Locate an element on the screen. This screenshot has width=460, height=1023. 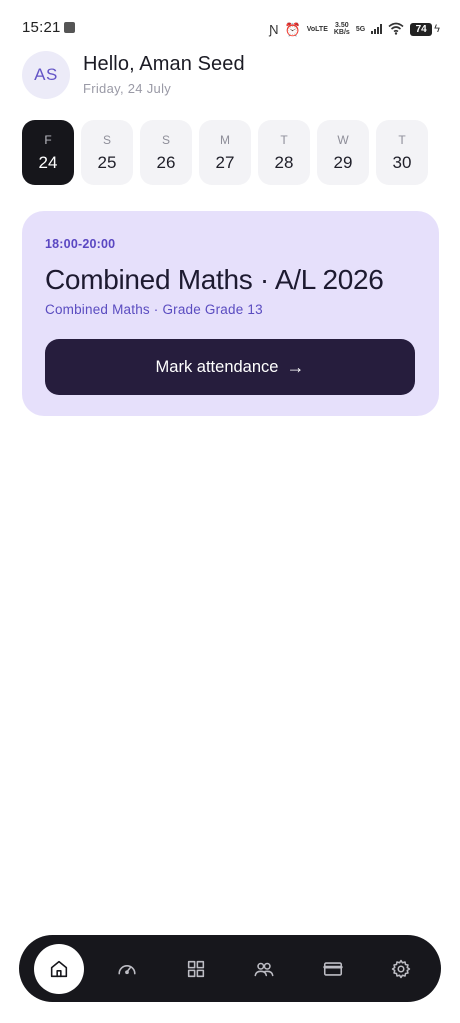
grid-icon is located at coordinates (196, 968).